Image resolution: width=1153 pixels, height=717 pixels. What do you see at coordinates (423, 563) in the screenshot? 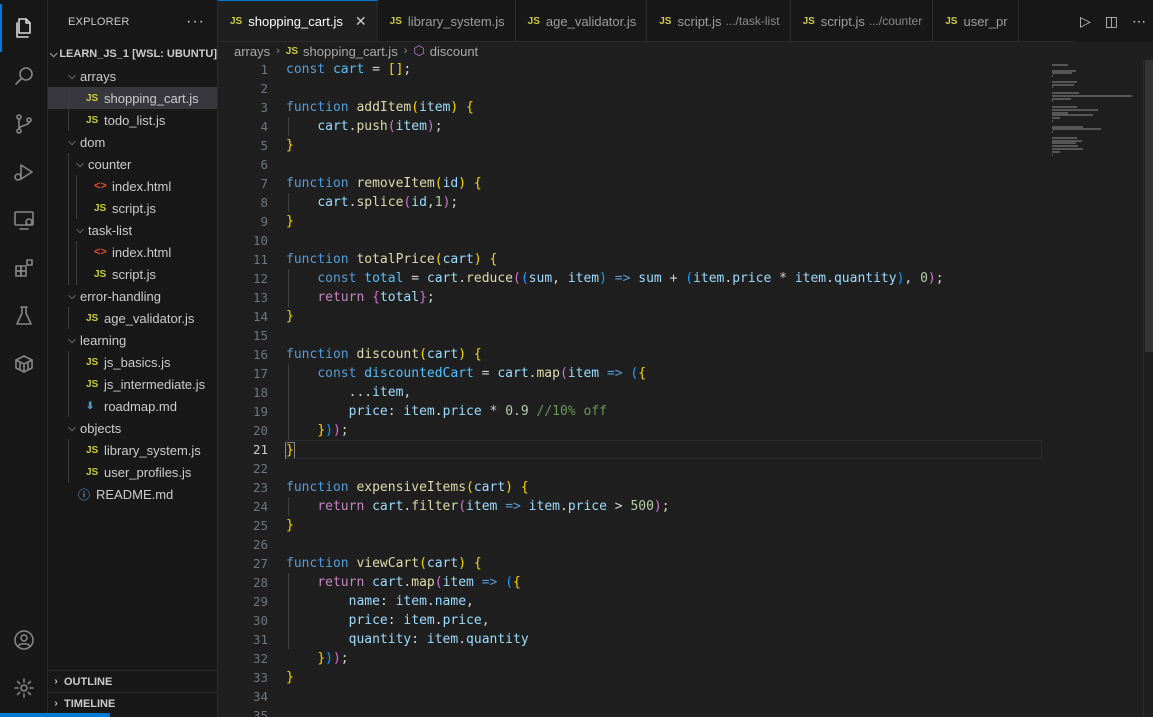
I see `code-token: (` at bounding box center [423, 563].